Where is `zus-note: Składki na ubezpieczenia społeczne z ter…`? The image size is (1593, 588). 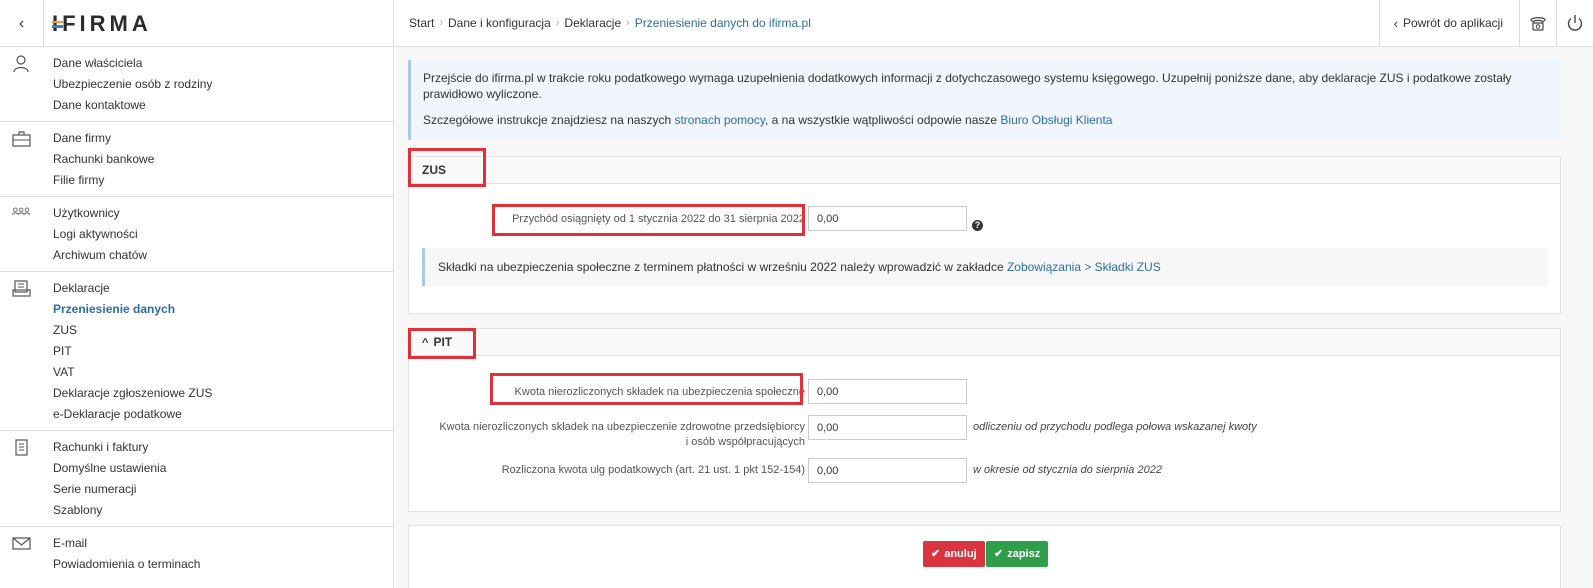
zus-note: Składki na ubezpieczenia społeczne z ter… is located at coordinates (985, 267).